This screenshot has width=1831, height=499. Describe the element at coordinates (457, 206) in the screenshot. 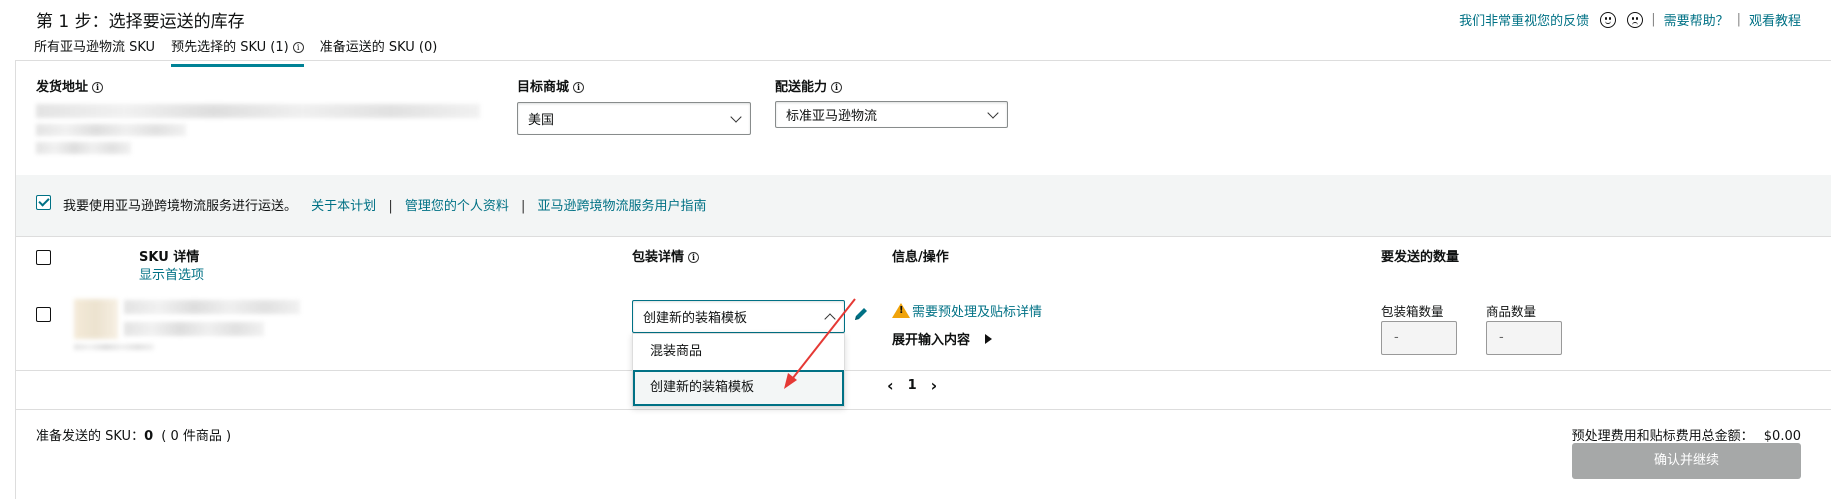

I see `manage-profile-link: 管理您的个人资料` at that location.